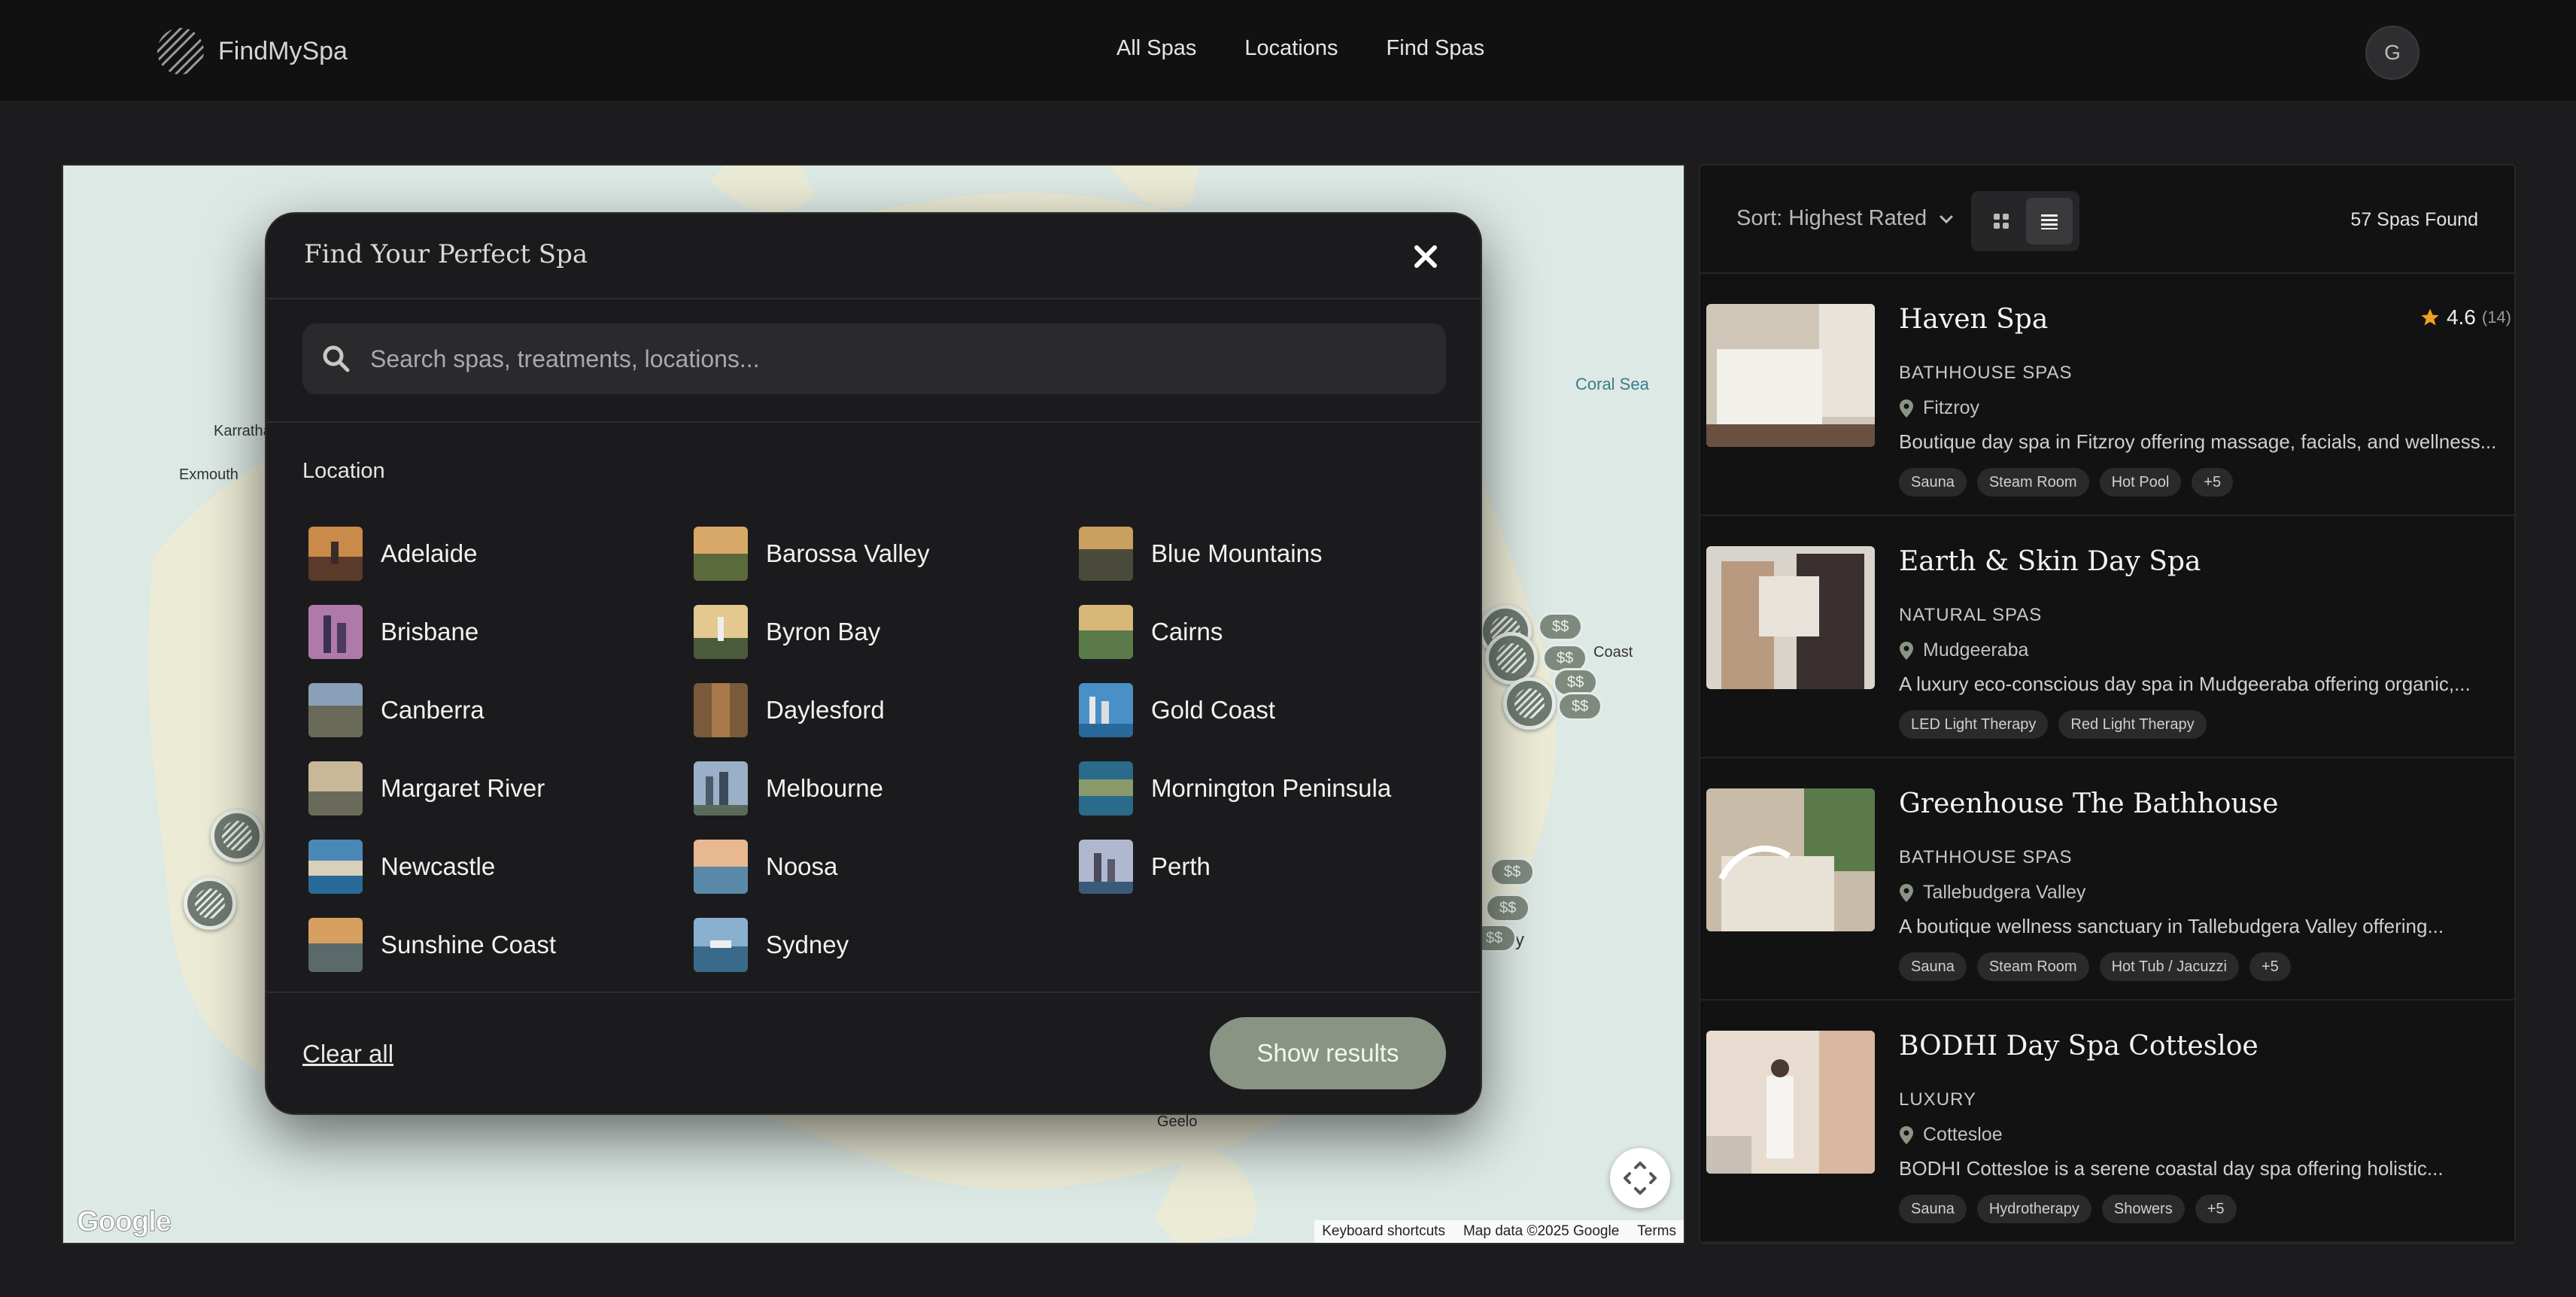 The height and width of the screenshot is (1297, 2576). I want to click on location-name: Canberra, so click(433, 710).